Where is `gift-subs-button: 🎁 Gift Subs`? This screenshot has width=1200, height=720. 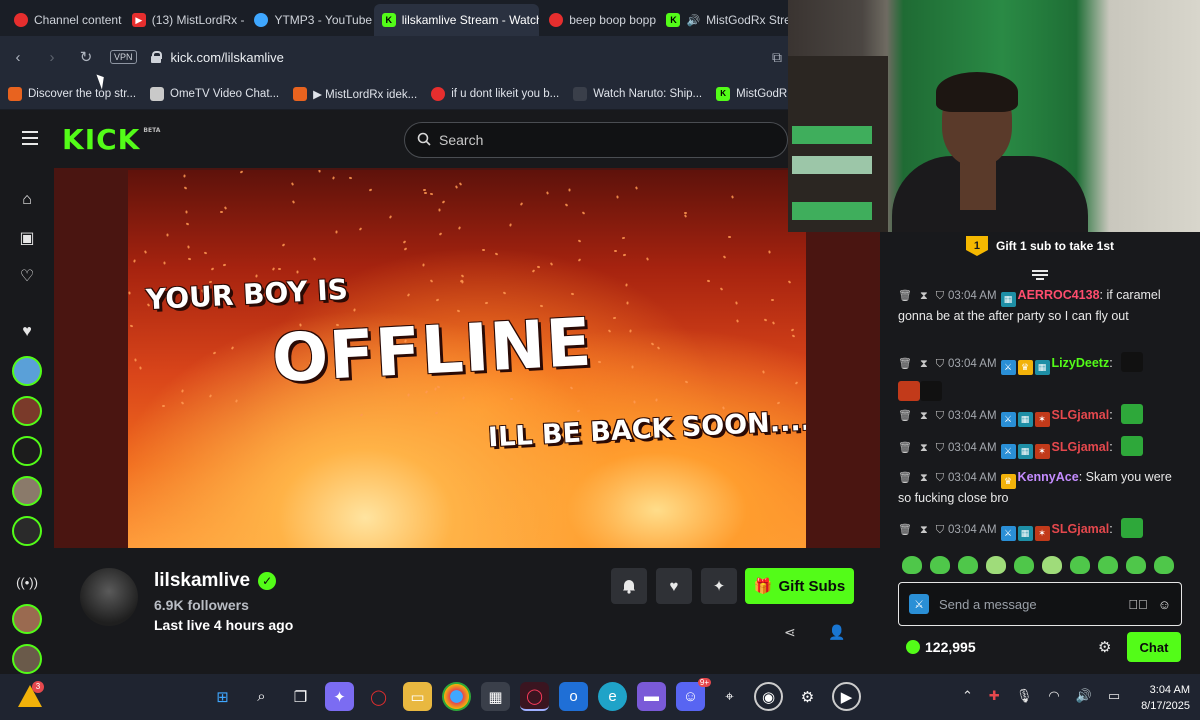 gift-subs-button: 🎁 Gift Subs is located at coordinates (799, 586).